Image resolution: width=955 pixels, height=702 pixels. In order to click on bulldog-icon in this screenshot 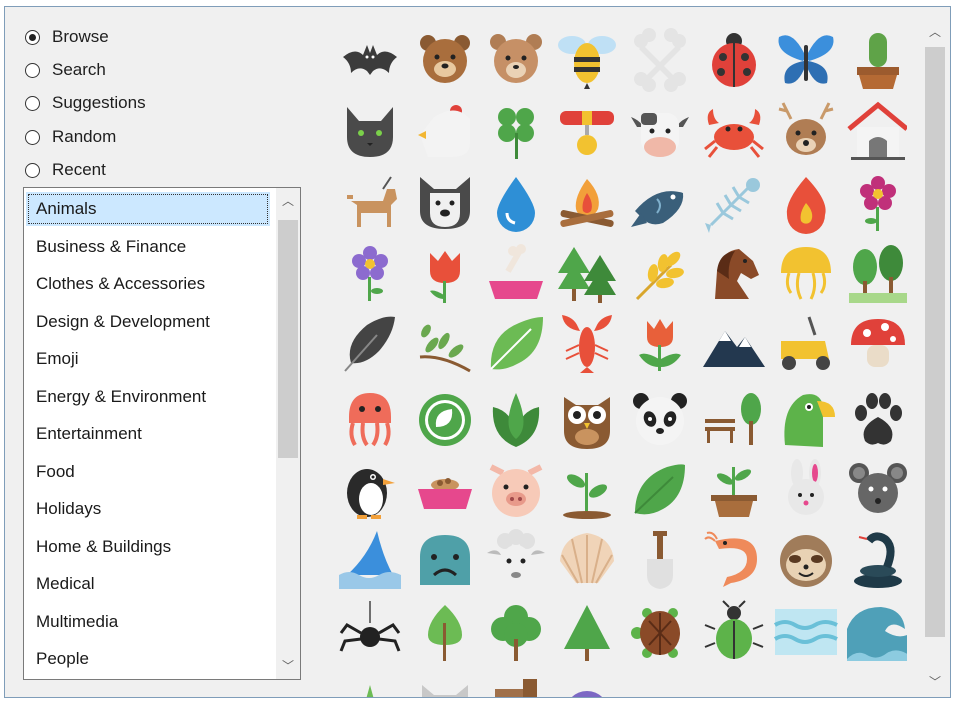, I will do `click(445, 204)`.